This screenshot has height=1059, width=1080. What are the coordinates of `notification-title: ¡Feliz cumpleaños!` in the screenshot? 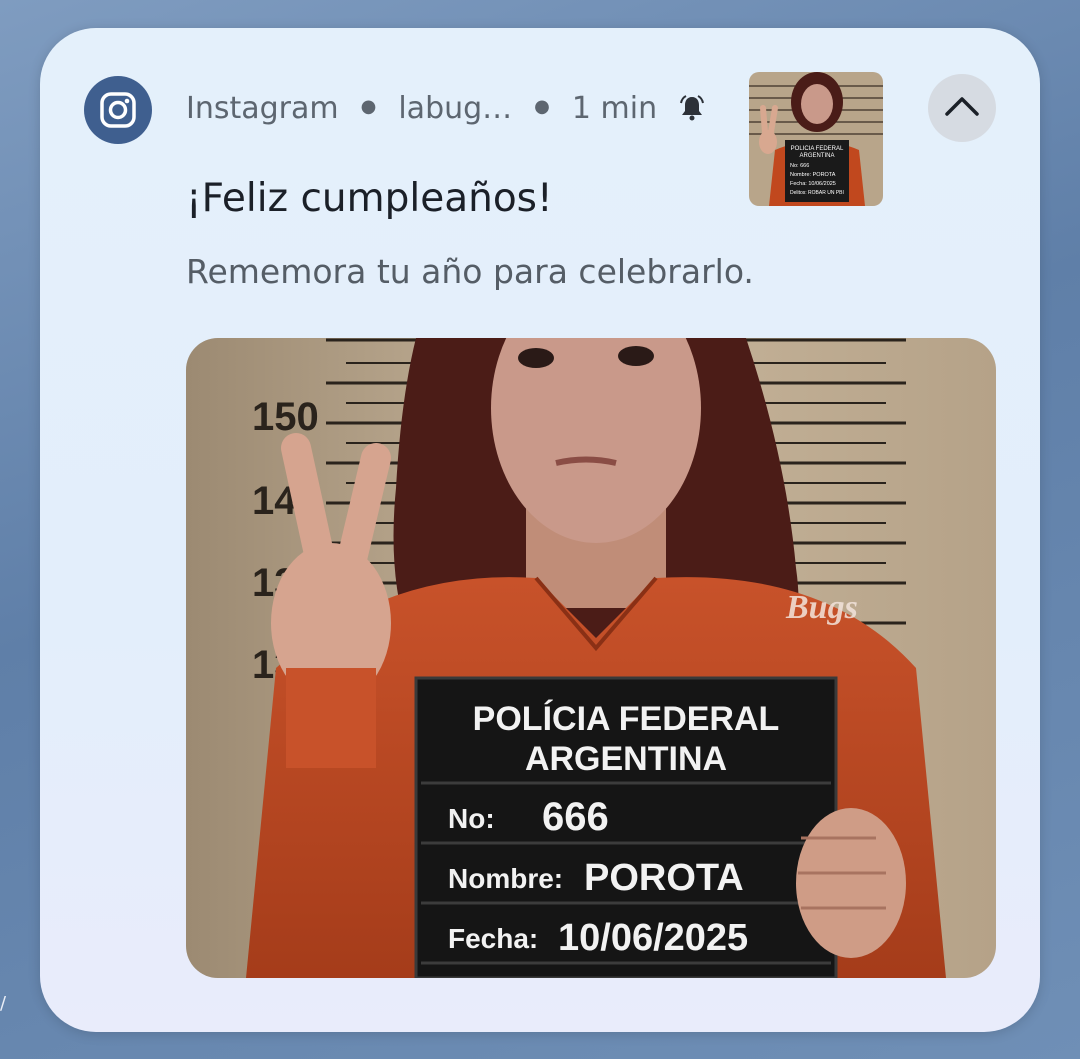 It's located at (369, 198).